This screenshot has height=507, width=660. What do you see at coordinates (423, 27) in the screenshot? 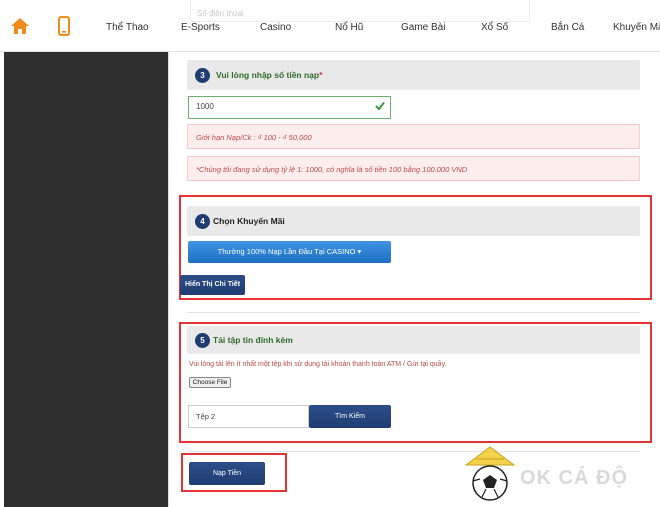
I see `nav-item-card-games: Game Bài` at bounding box center [423, 27].